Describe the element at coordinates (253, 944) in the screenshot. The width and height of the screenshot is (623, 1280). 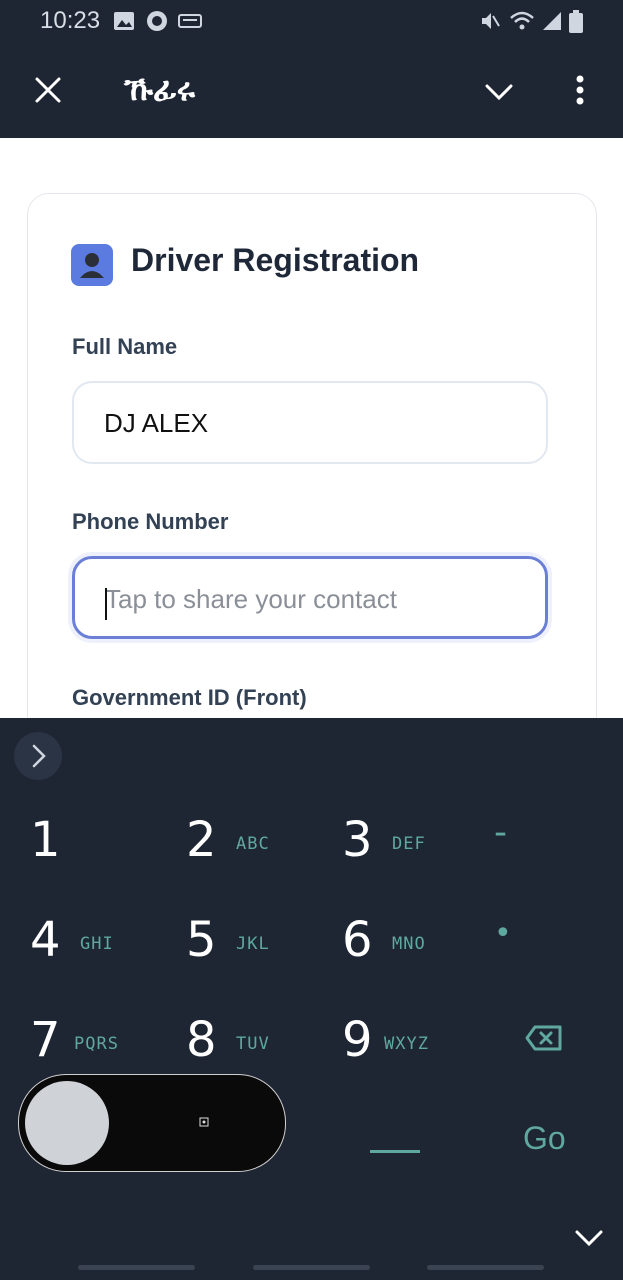
I see `key-letters: JKL` at that location.